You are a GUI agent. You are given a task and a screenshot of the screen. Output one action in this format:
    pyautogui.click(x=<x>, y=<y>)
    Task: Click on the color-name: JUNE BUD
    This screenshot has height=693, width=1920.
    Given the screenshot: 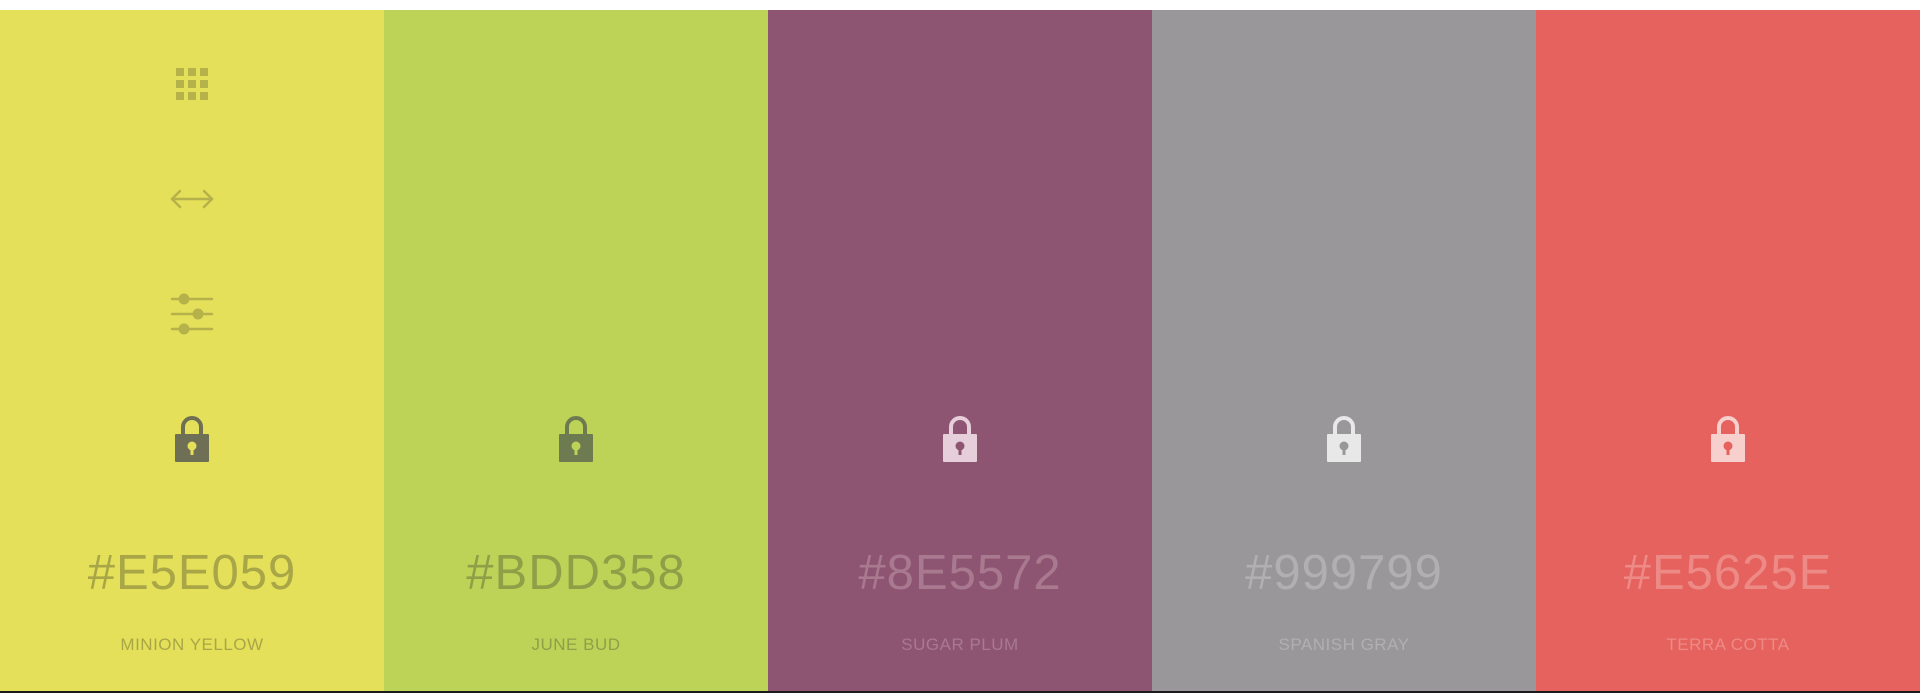 What is the action you would take?
    pyautogui.click(x=576, y=644)
    